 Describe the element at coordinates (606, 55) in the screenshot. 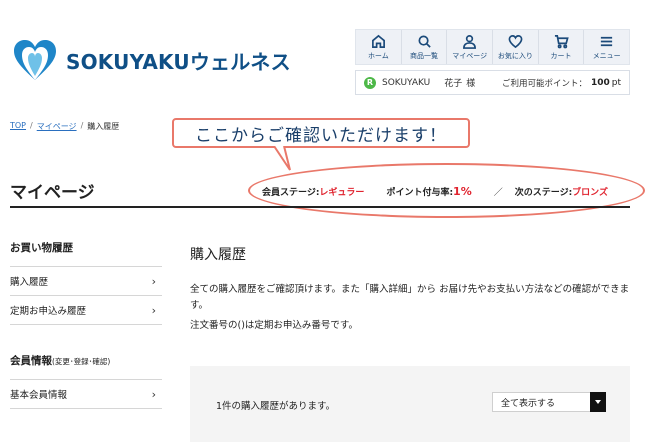

I see `nav-menu-label: メニュー` at that location.